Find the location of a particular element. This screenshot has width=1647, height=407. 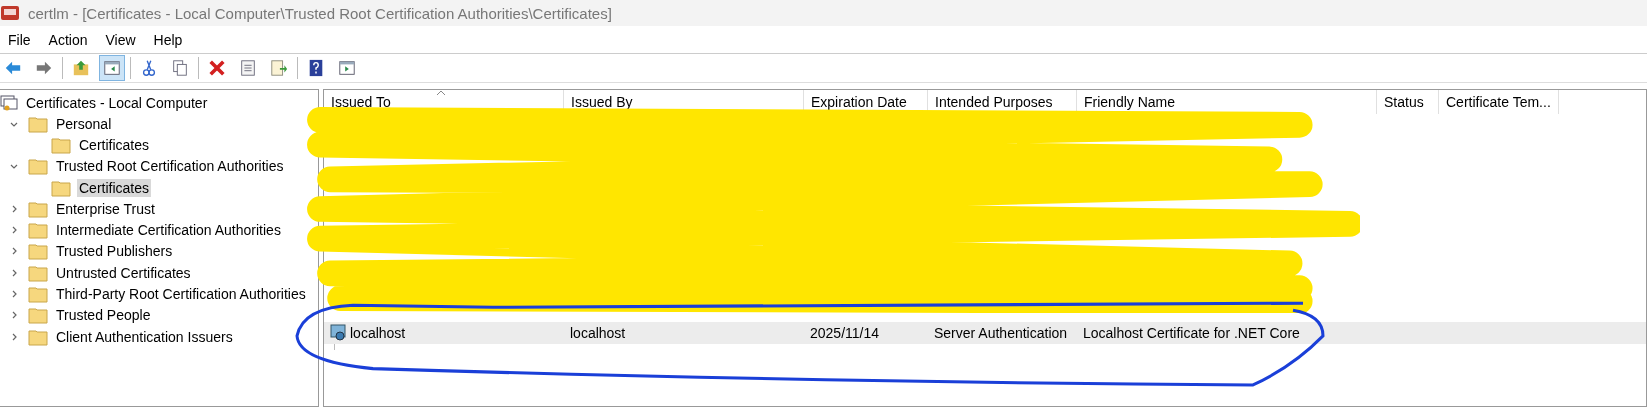

delete-icon is located at coordinates (217, 68).